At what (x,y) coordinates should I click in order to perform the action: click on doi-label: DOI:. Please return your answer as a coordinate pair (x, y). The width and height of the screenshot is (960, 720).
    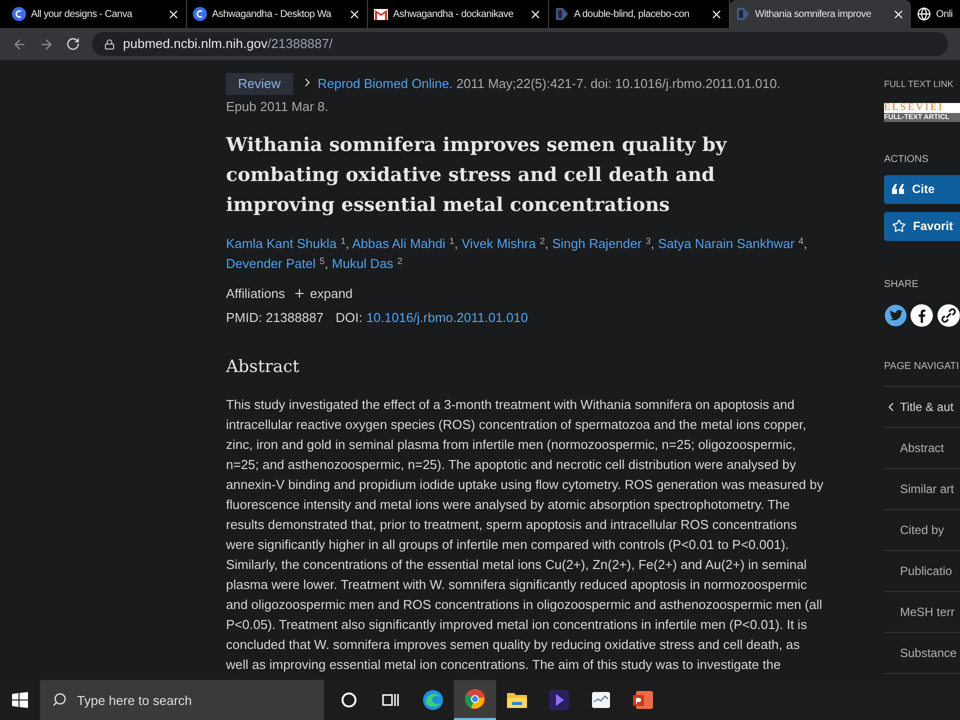
    Looking at the image, I should click on (349, 317).